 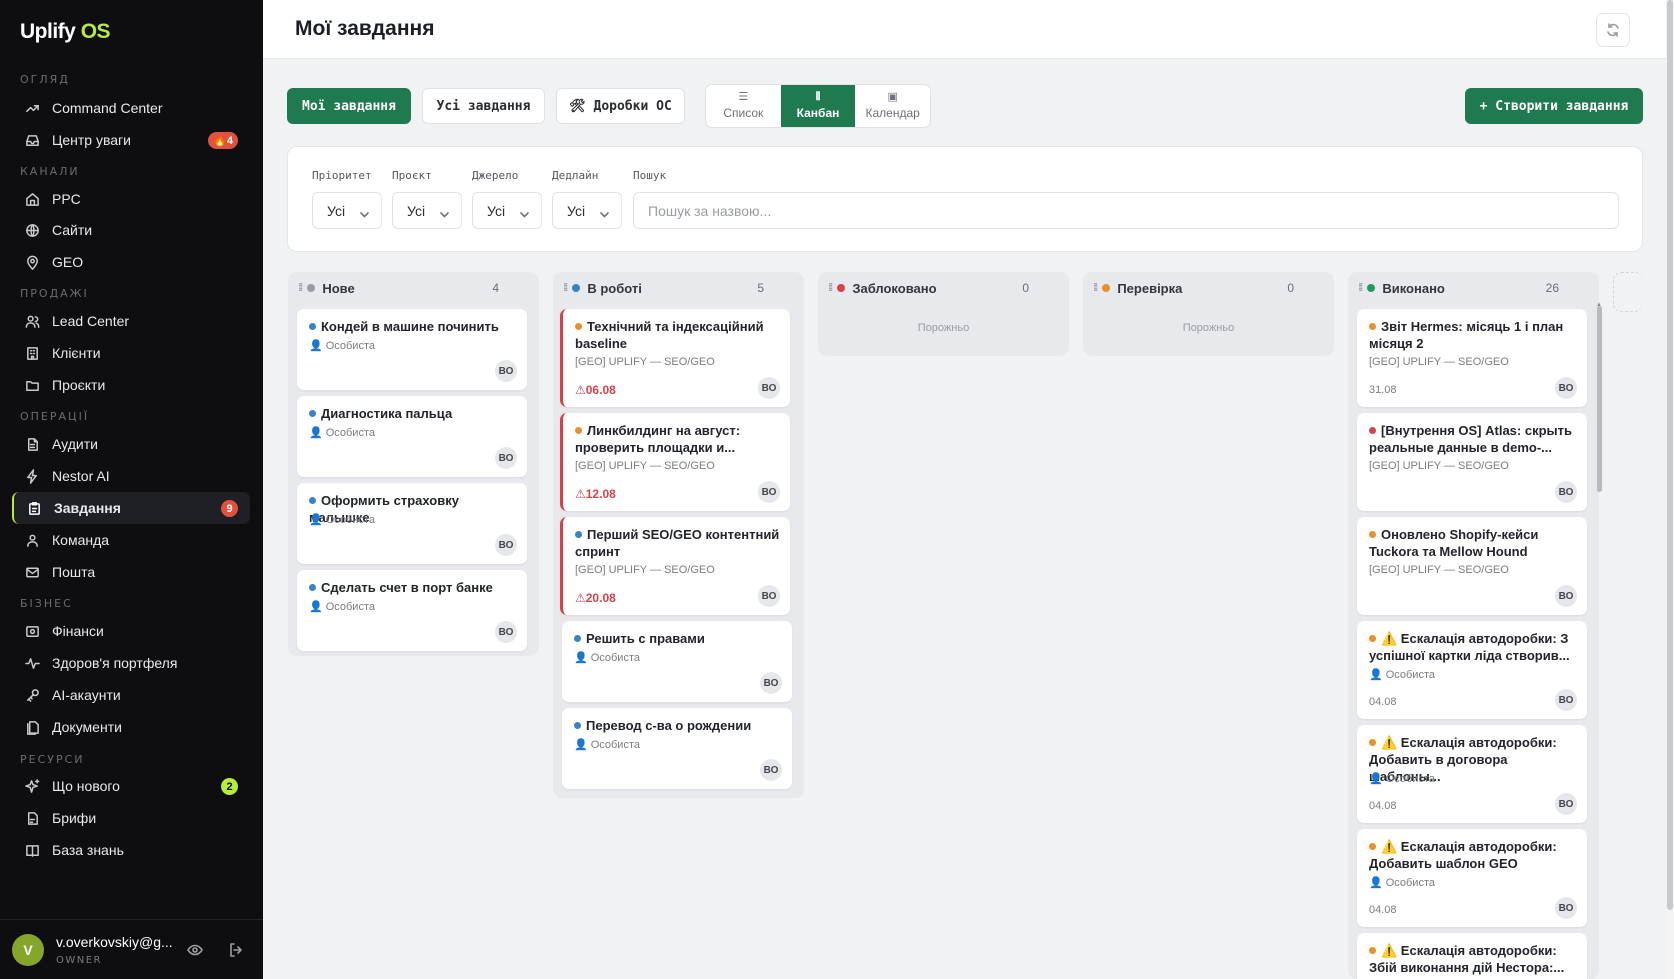 What do you see at coordinates (349, 106) in the screenshot?
I see `my-tasks-button: Мої завдання` at bounding box center [349, 106].